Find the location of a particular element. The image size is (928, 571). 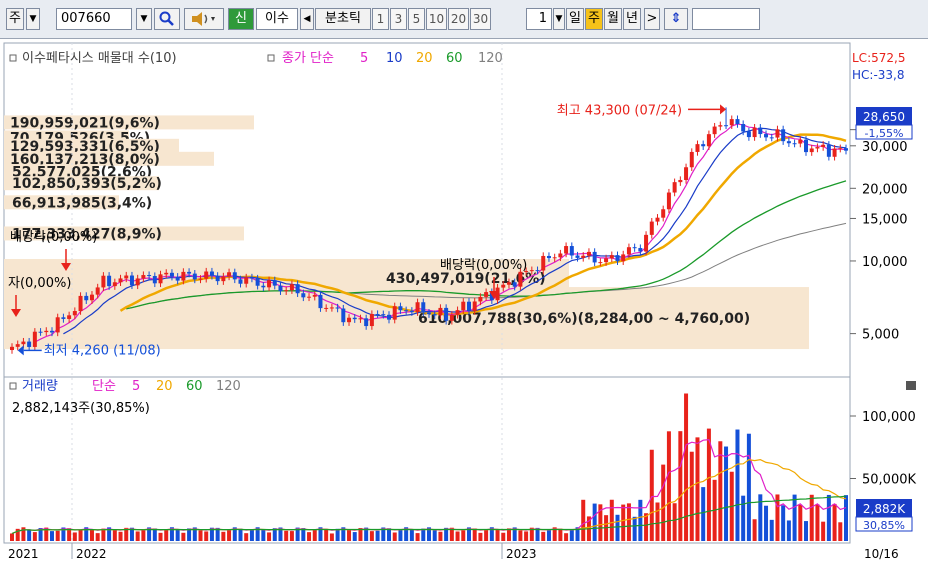

price-y-tick-label: 5,000 is located at coordinates (880, 335).